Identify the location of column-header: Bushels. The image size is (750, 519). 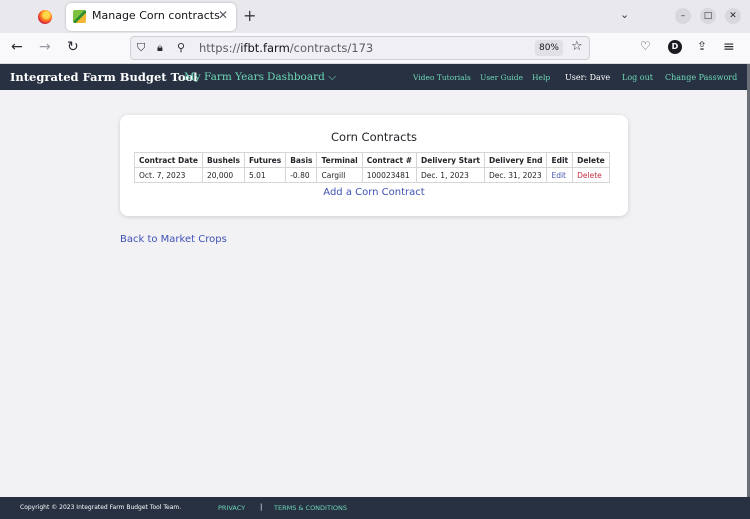
(223, 160).